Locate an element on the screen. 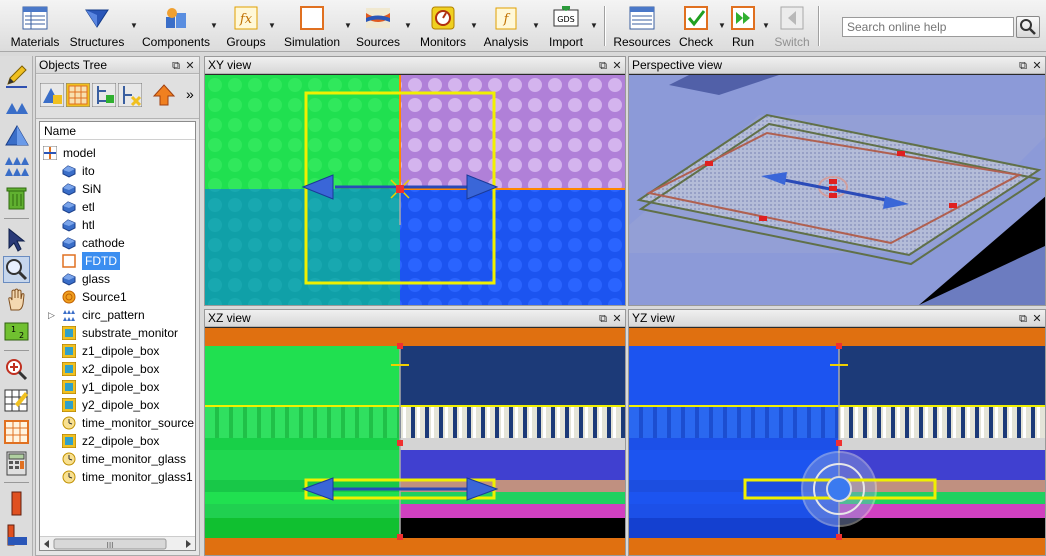 The image size is (1046, 556). horizontal-bar-icon is located at coordinates (16, 535).